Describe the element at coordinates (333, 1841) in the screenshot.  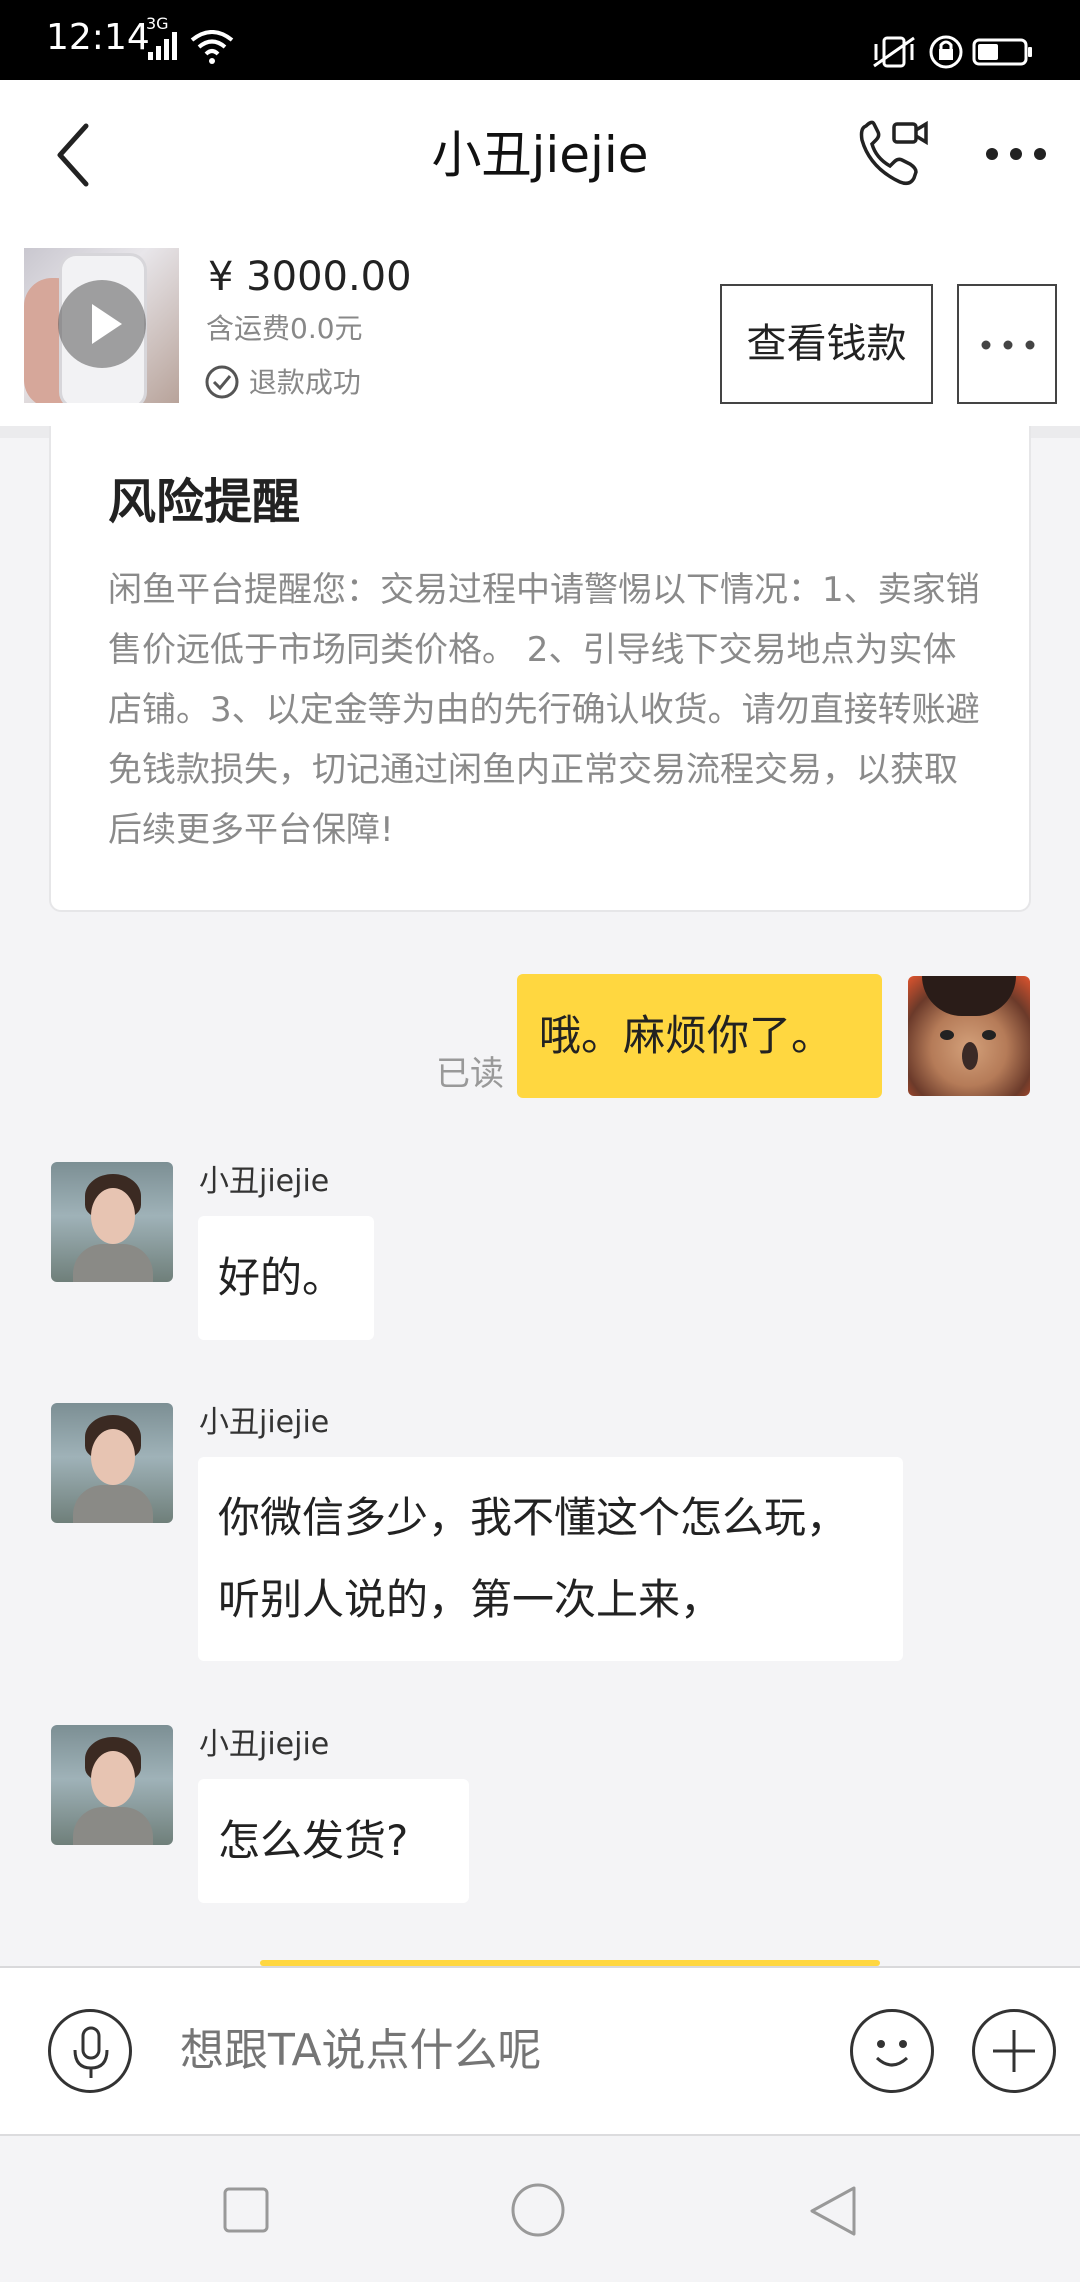
I see `contact-message-bubble: 怎么发货?` at that location.